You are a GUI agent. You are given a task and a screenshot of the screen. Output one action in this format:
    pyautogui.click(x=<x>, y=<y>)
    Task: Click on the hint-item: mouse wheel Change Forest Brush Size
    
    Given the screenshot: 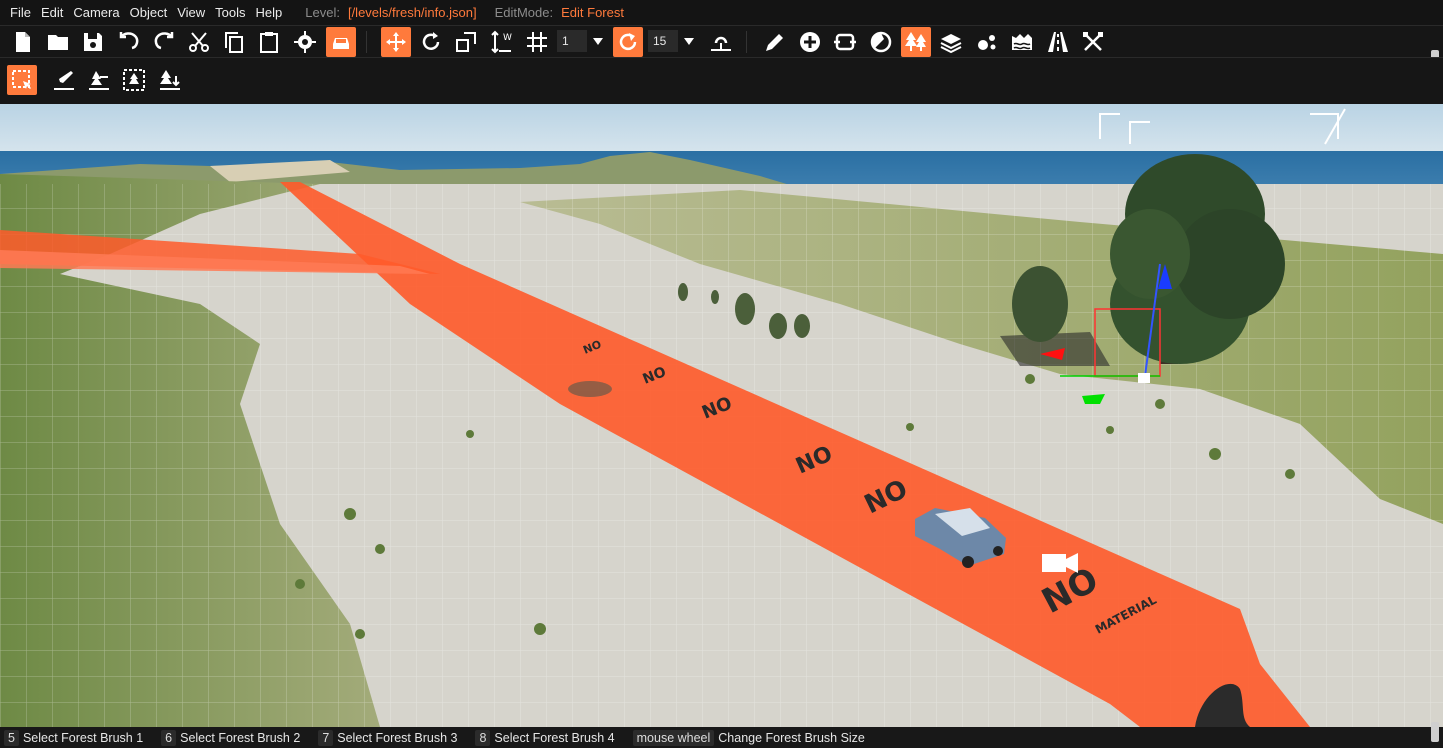 What is the action you would take?
    pyautogui.click(x=748, y=737)
    